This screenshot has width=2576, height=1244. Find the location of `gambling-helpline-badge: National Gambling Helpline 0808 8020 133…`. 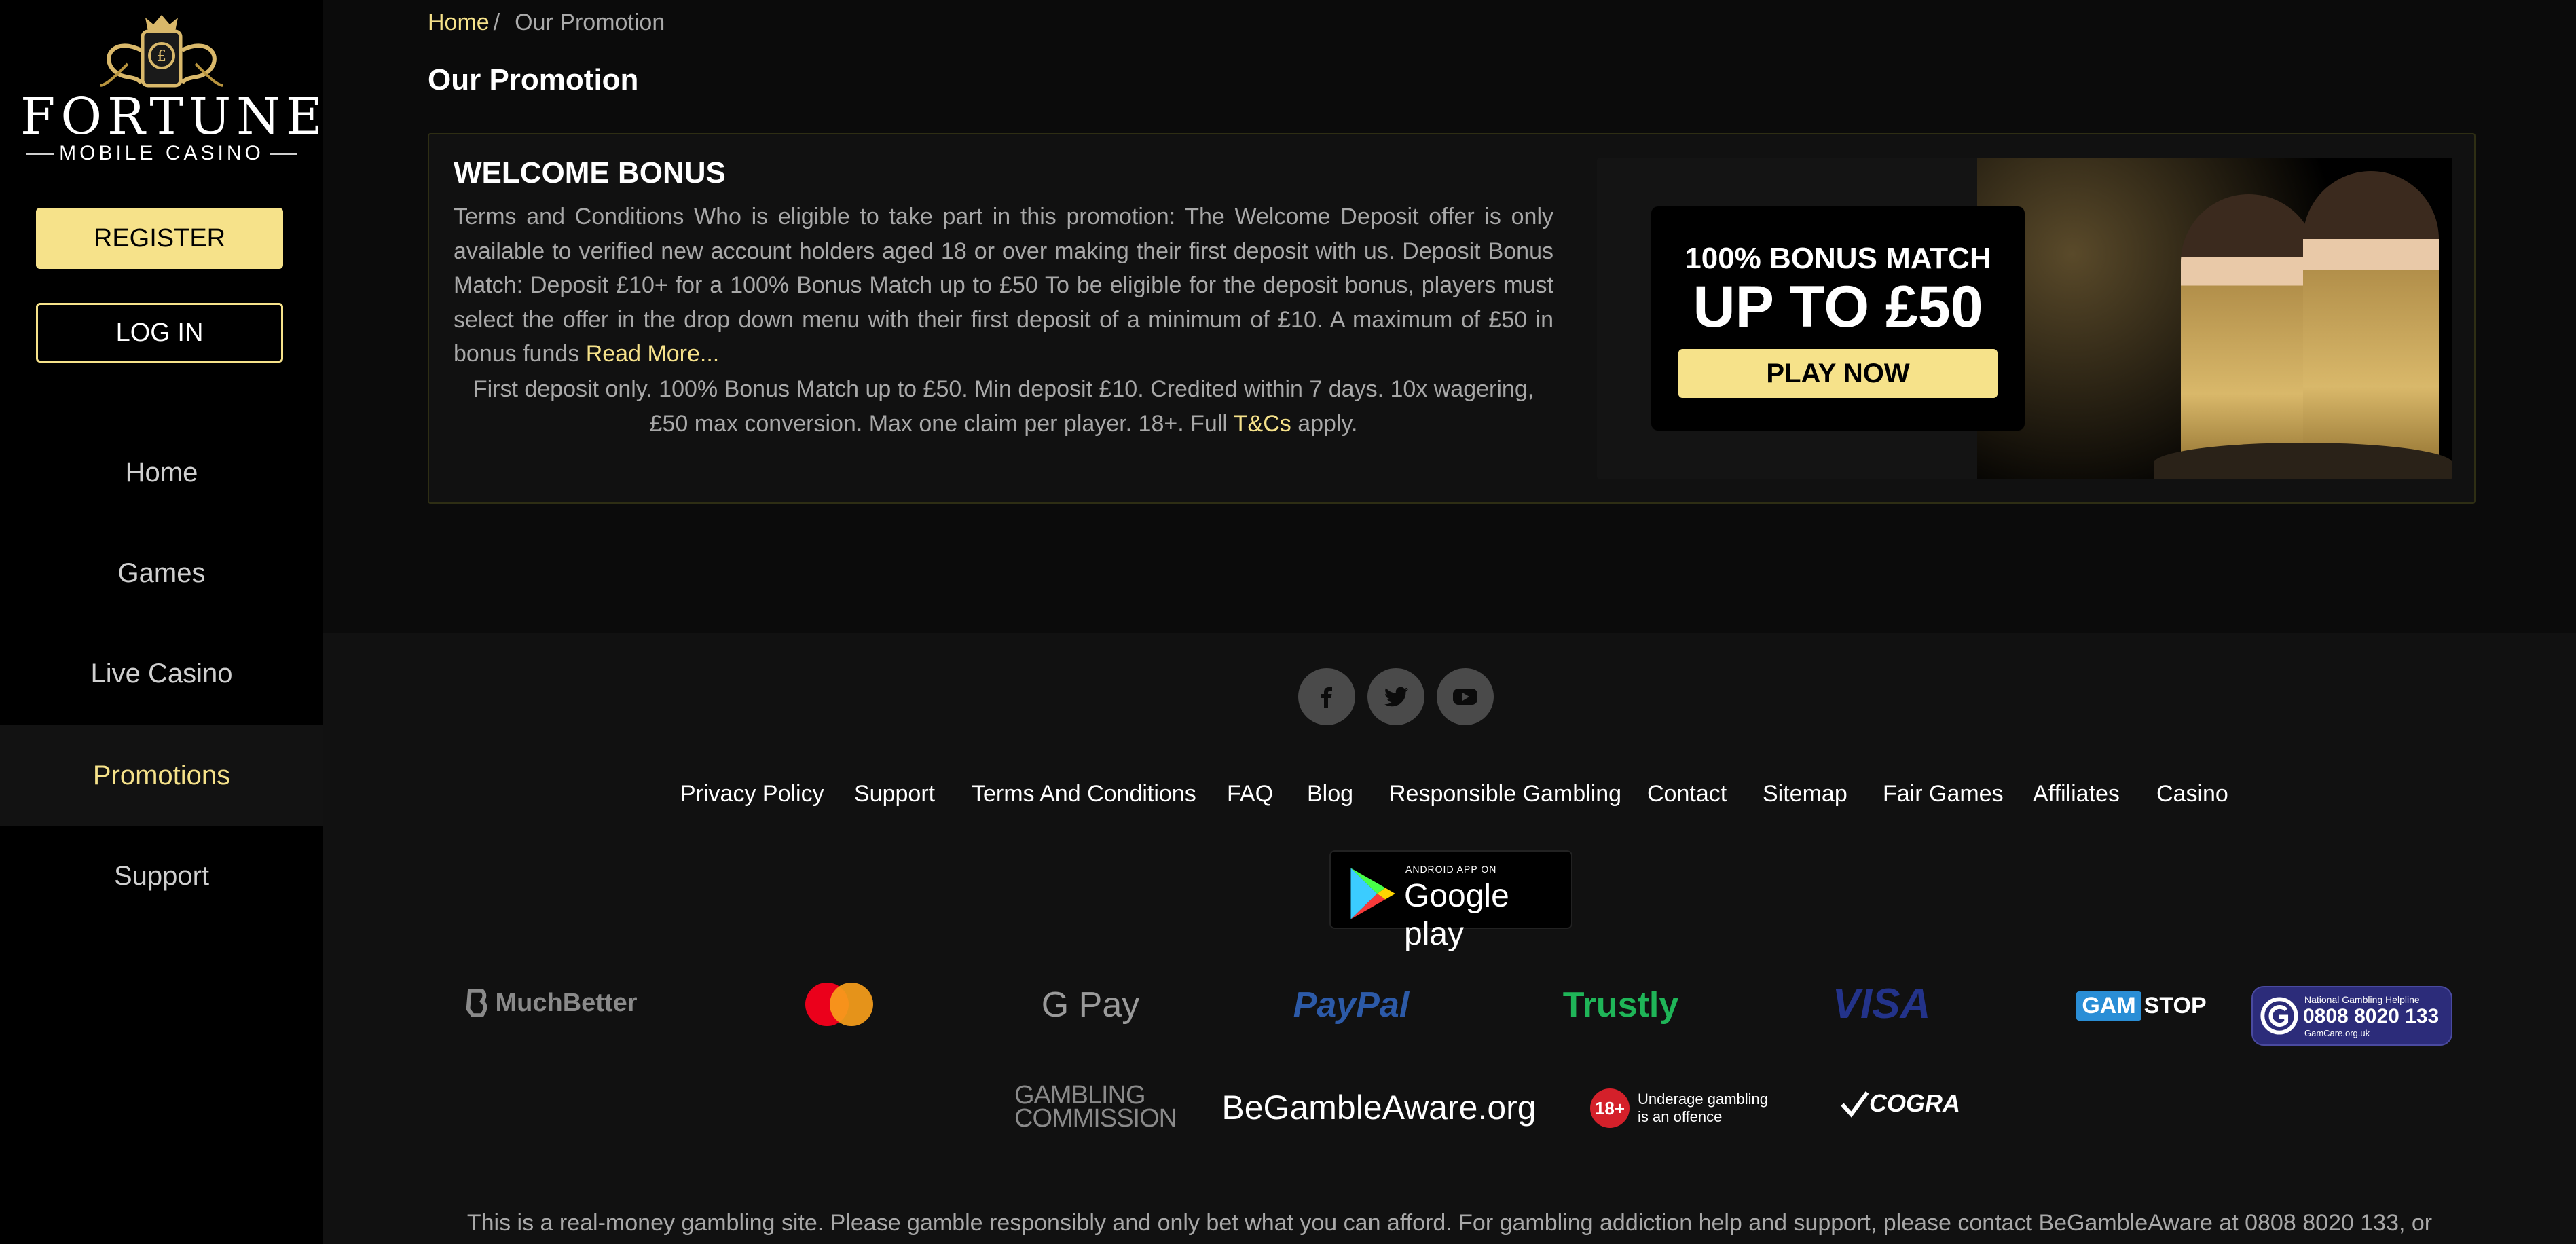

gambling-helpline-badge: National Gambling Helpline 0808 8020 133… is located at coordinates (2351, 1016).